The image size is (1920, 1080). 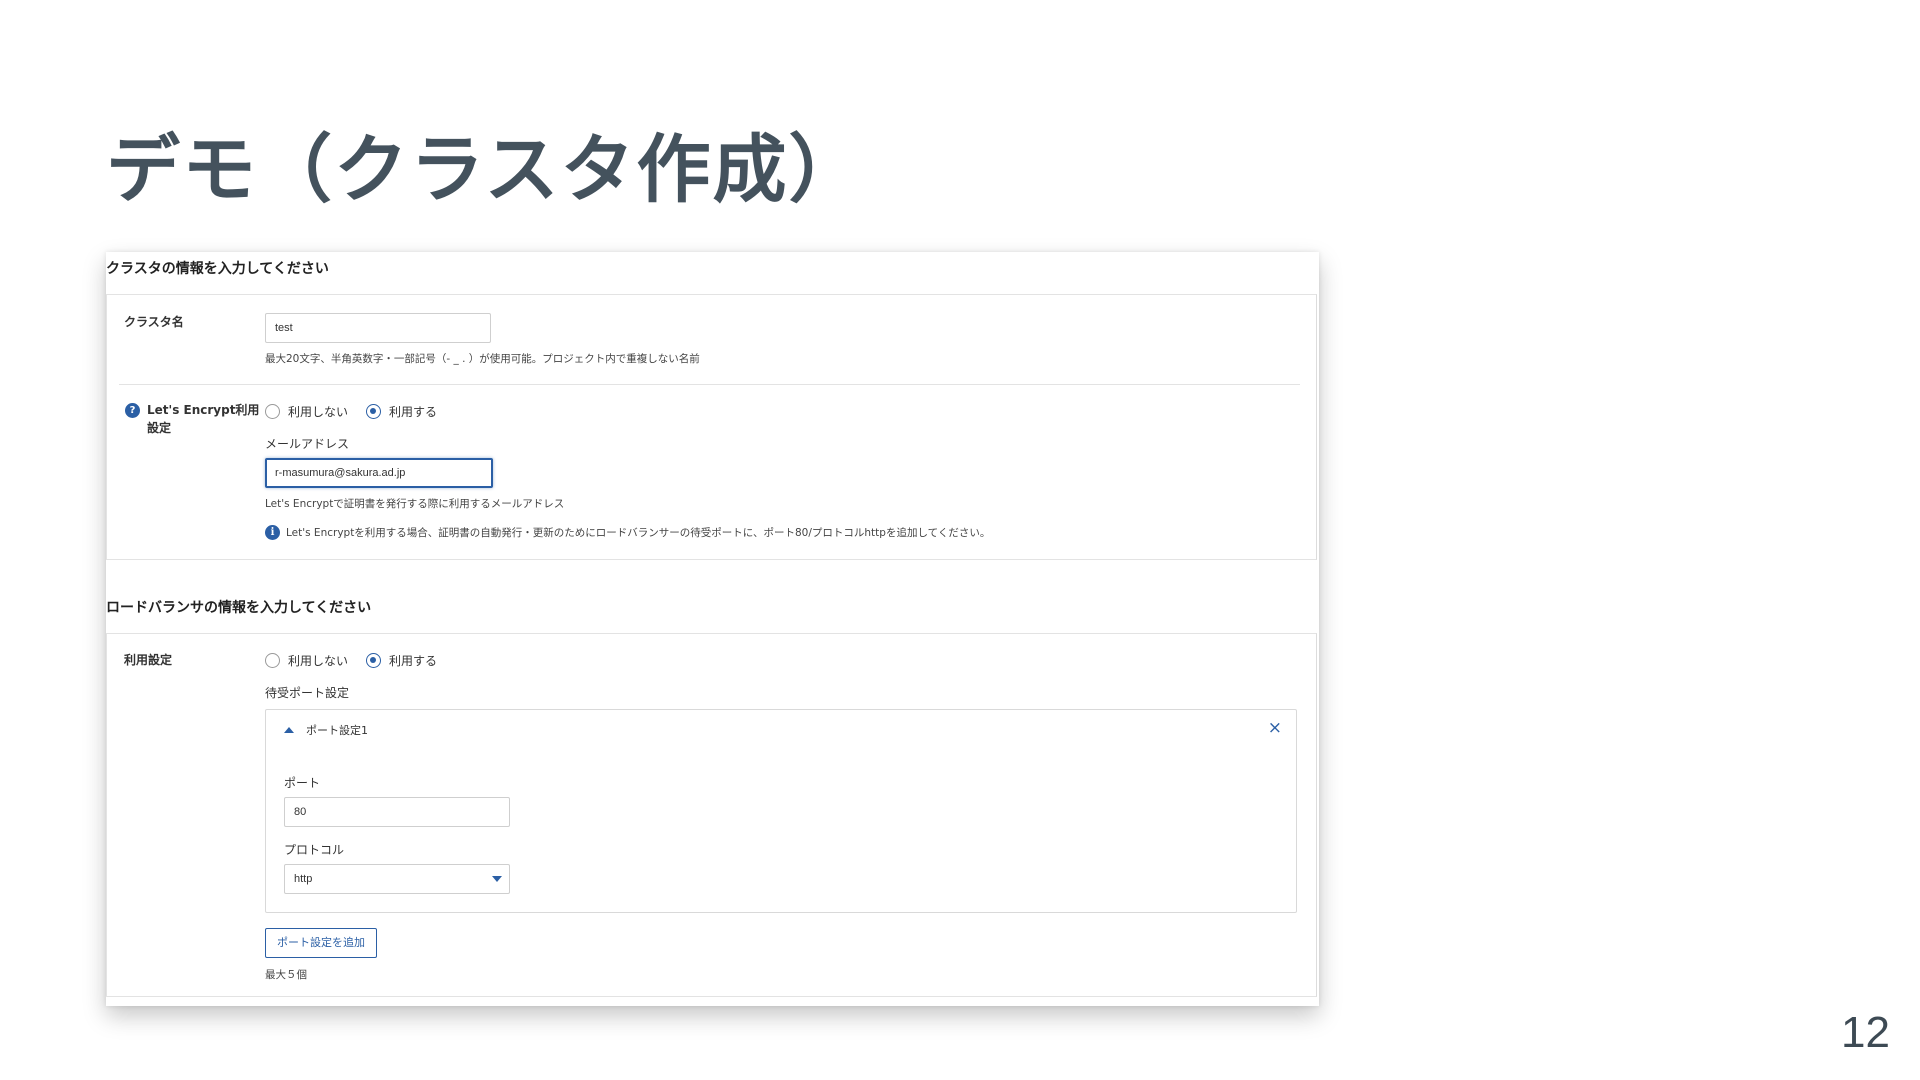 What do you see at coordinates (203, 410) in the screenshot?
I see `letsencrypt-label-line1: Let's Encrypt利用` at bounding box center [203, 410].